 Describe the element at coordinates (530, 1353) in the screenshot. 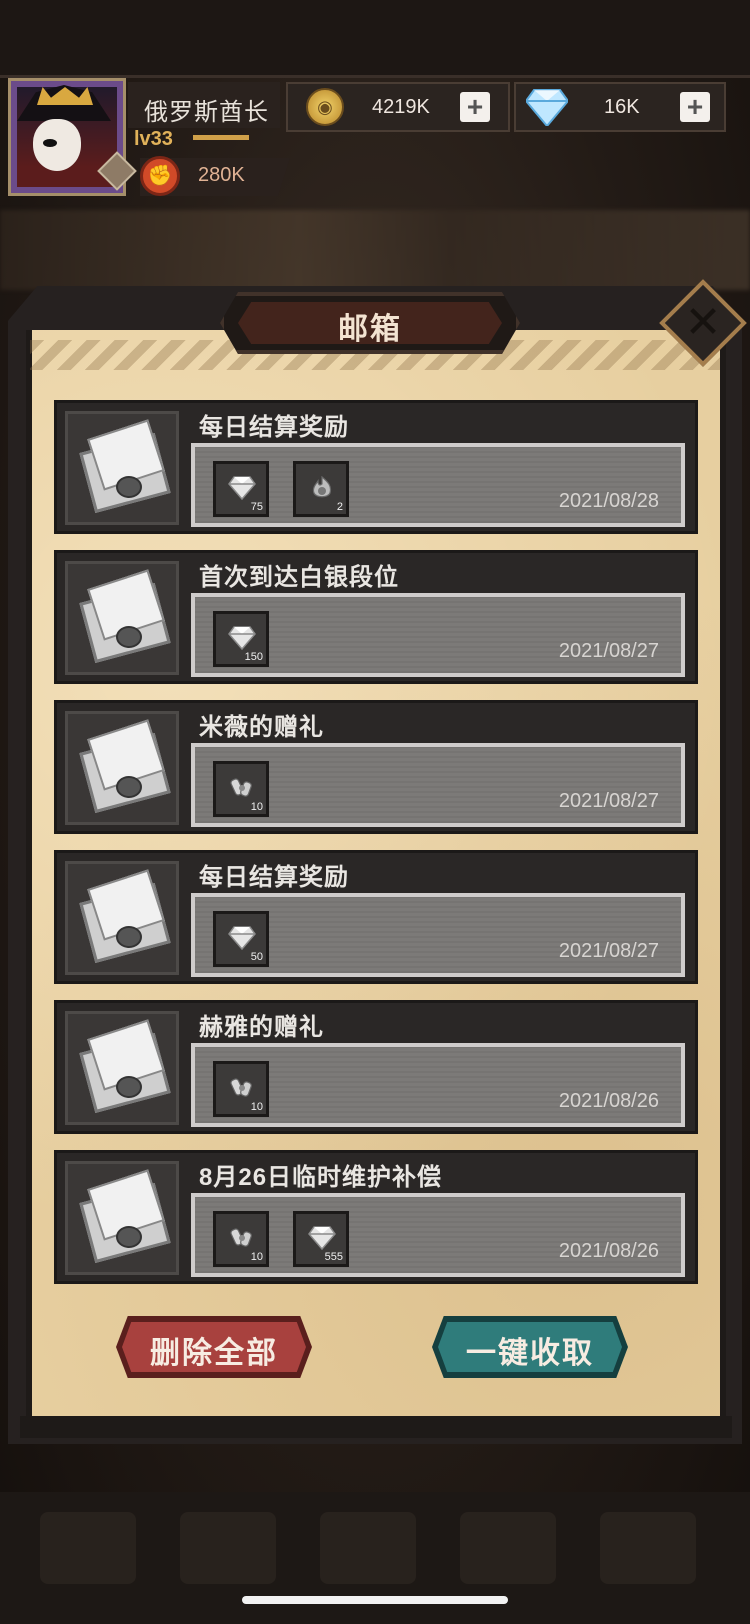

I see `collect-all-label: 一键收取` at that location.